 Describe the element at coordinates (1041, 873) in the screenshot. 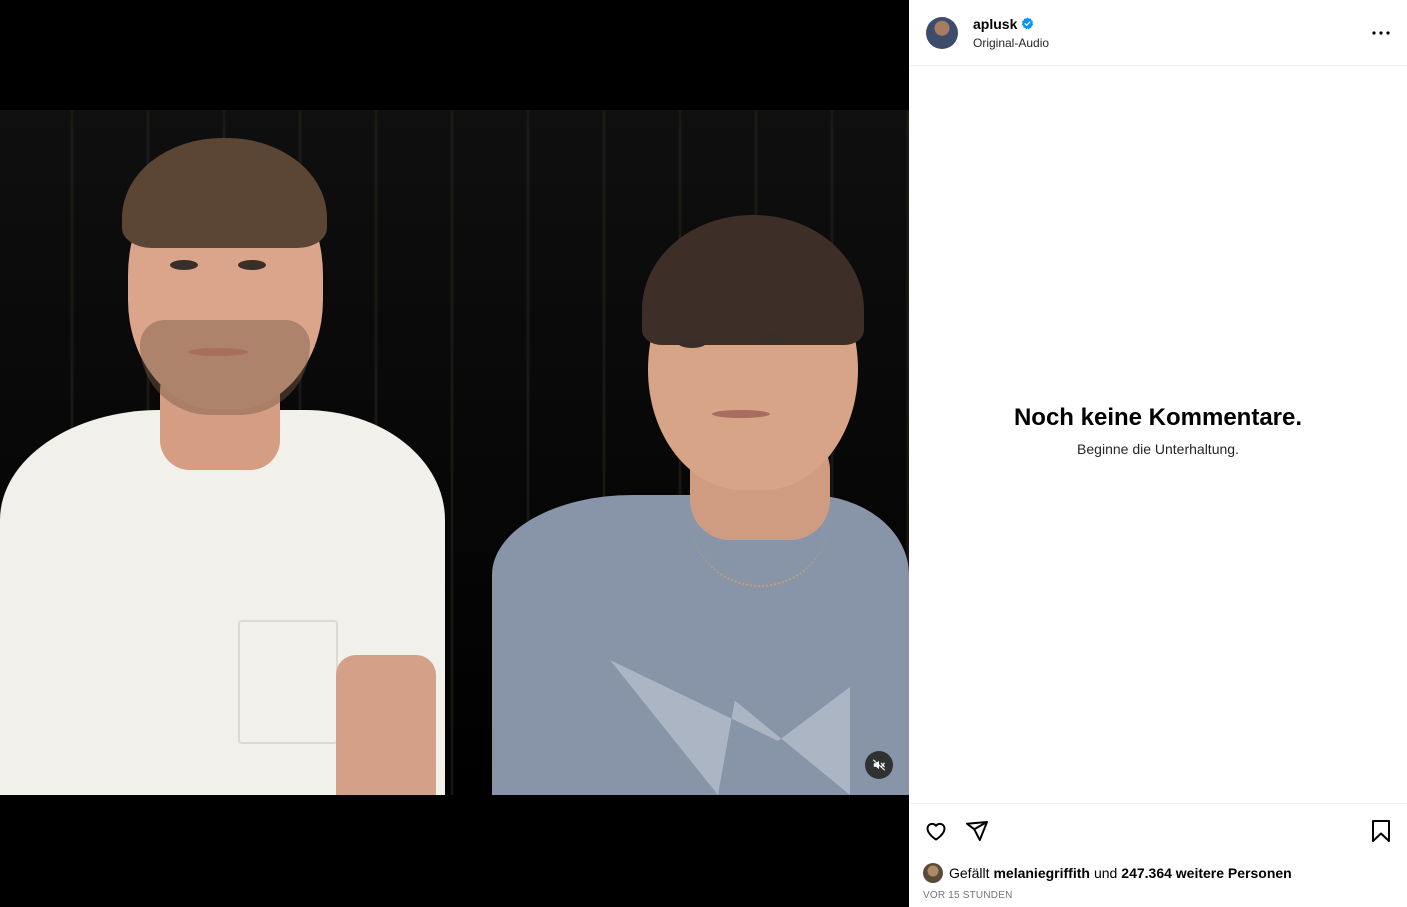

I see `liker-username: melaniegriffith` at that location.